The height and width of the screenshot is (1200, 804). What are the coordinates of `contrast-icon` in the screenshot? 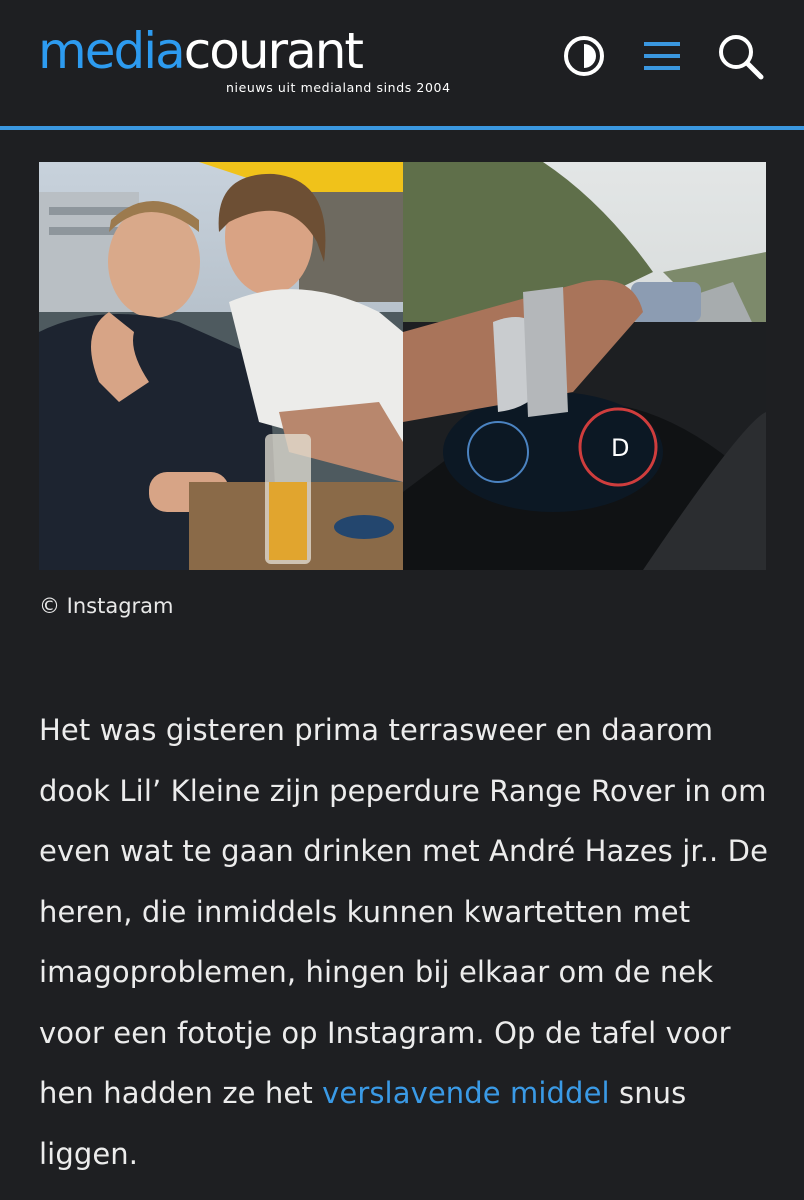 It's located at (584, 56).